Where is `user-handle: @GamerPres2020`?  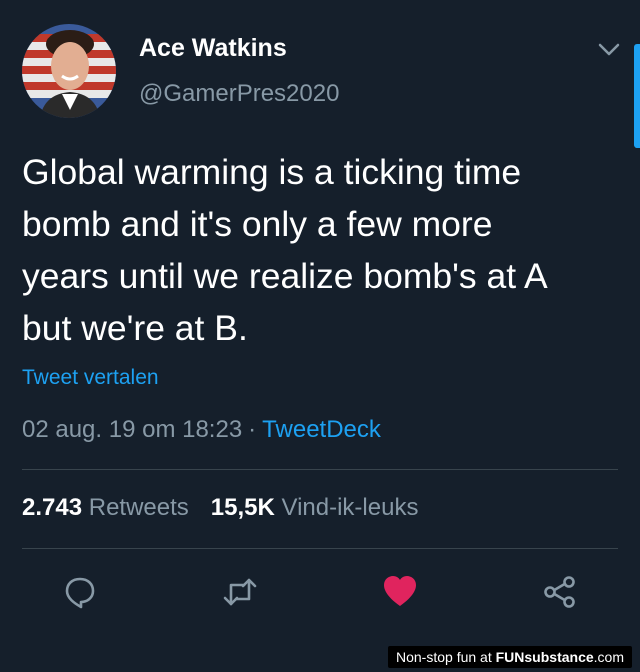 user-handle: @GamerPres2020 is located at coordinates (239, 94).